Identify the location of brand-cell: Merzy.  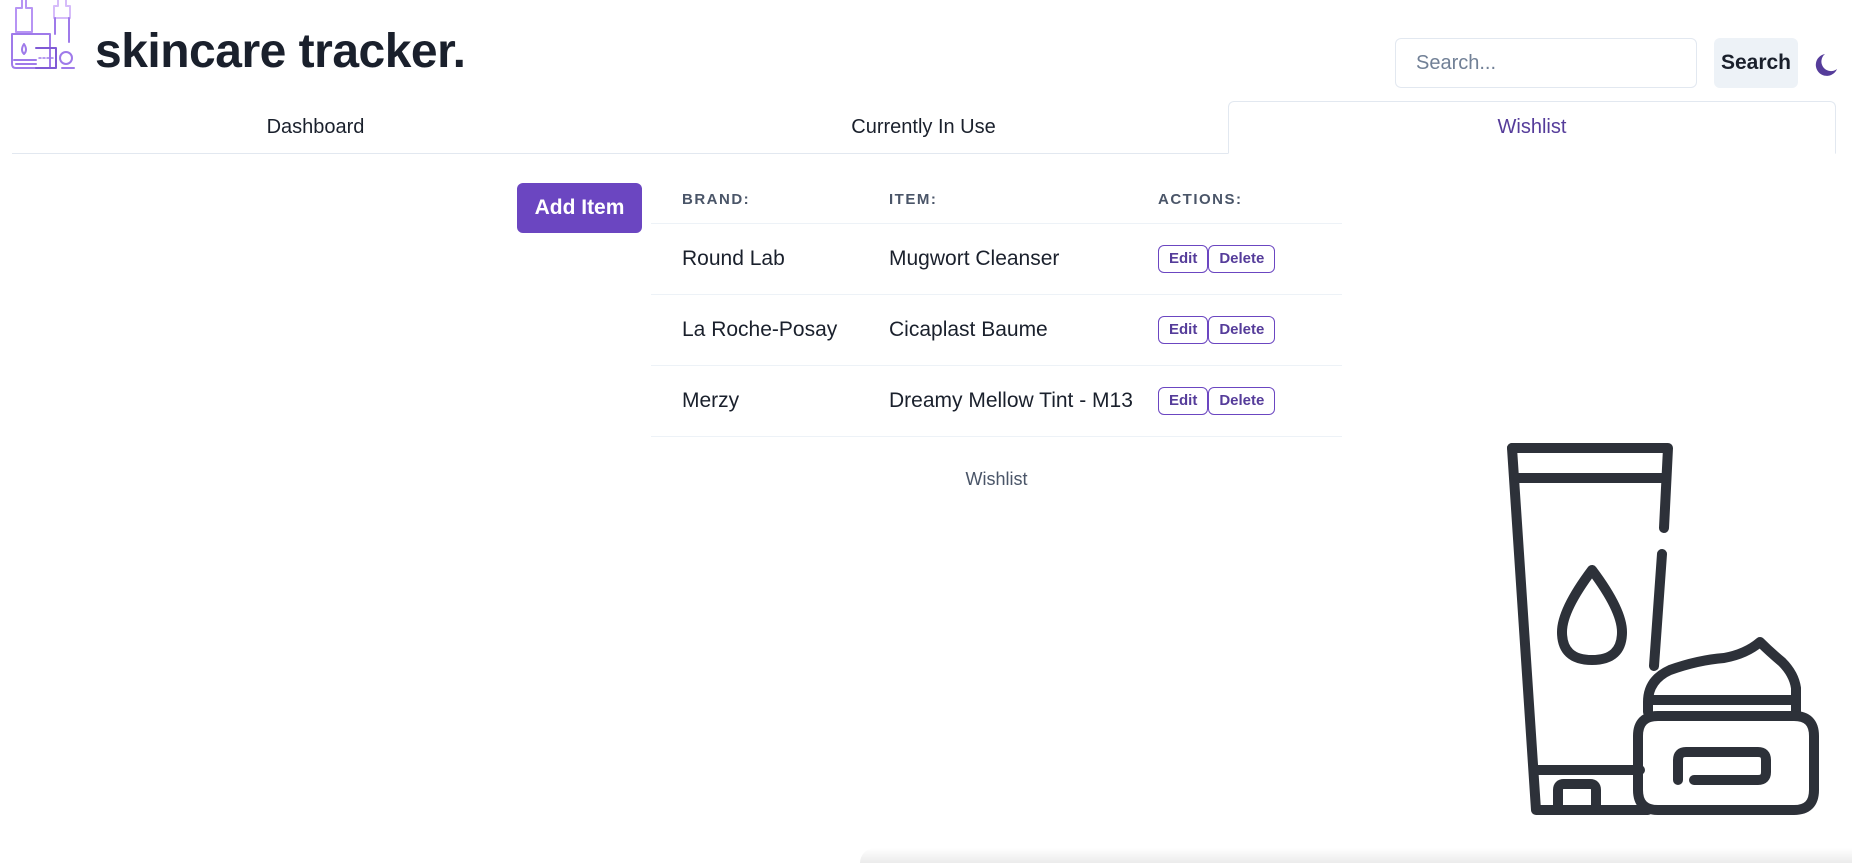
(754, 401).